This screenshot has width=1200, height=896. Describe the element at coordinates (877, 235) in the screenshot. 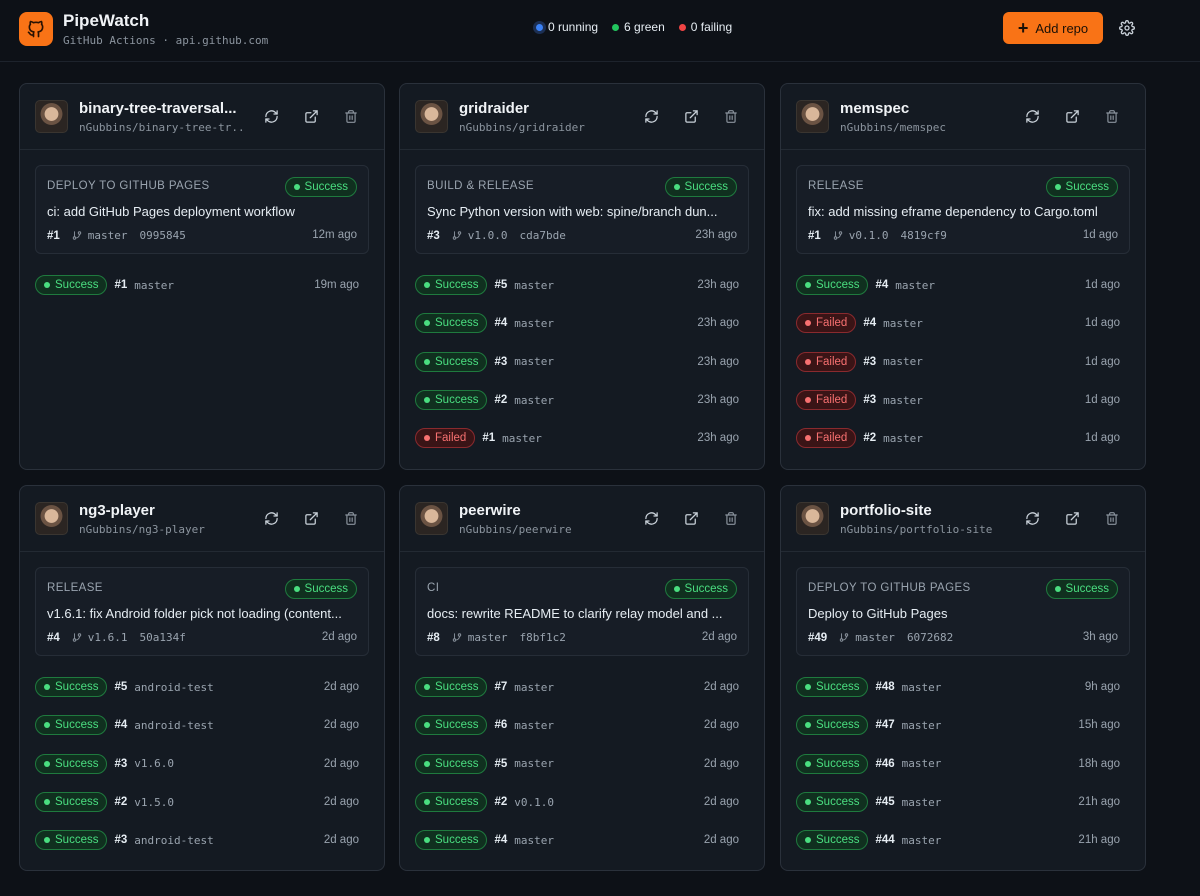

I see `run-meta: #1 v0.1.0 4819cf9` at that location.